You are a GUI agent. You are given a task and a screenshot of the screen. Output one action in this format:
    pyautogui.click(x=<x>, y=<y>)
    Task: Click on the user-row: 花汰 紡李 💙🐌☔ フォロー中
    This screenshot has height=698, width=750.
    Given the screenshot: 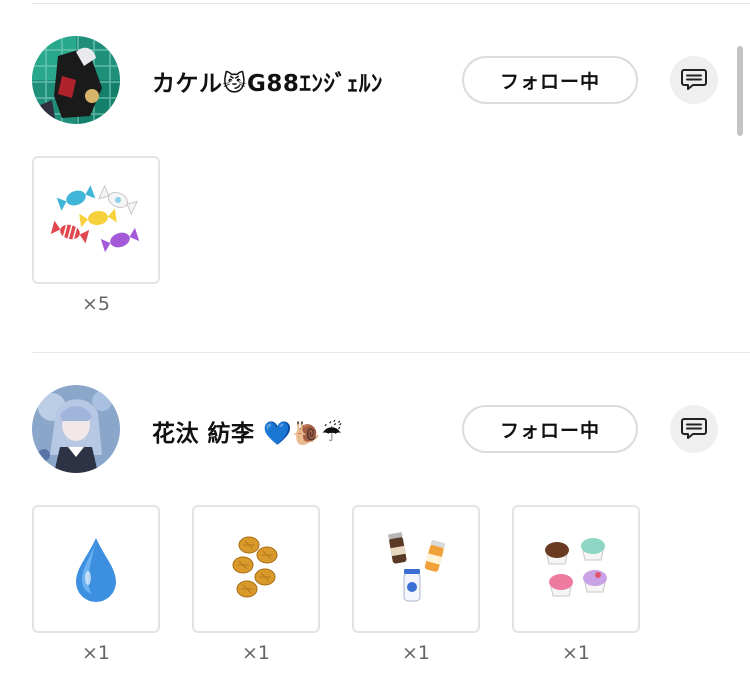 What is the action you would take?
    pyautogui.click(x=375, y=430)
    